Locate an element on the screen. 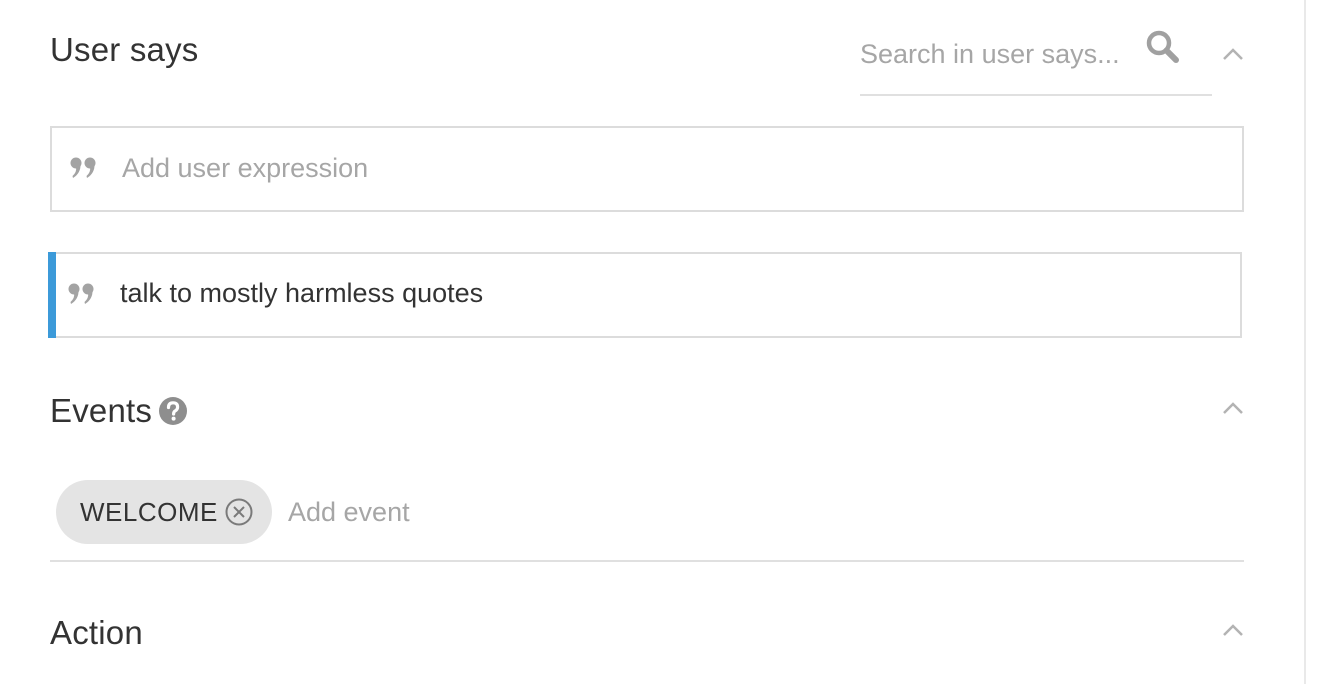  circle-x-icon is located at coordinates (239, 512).